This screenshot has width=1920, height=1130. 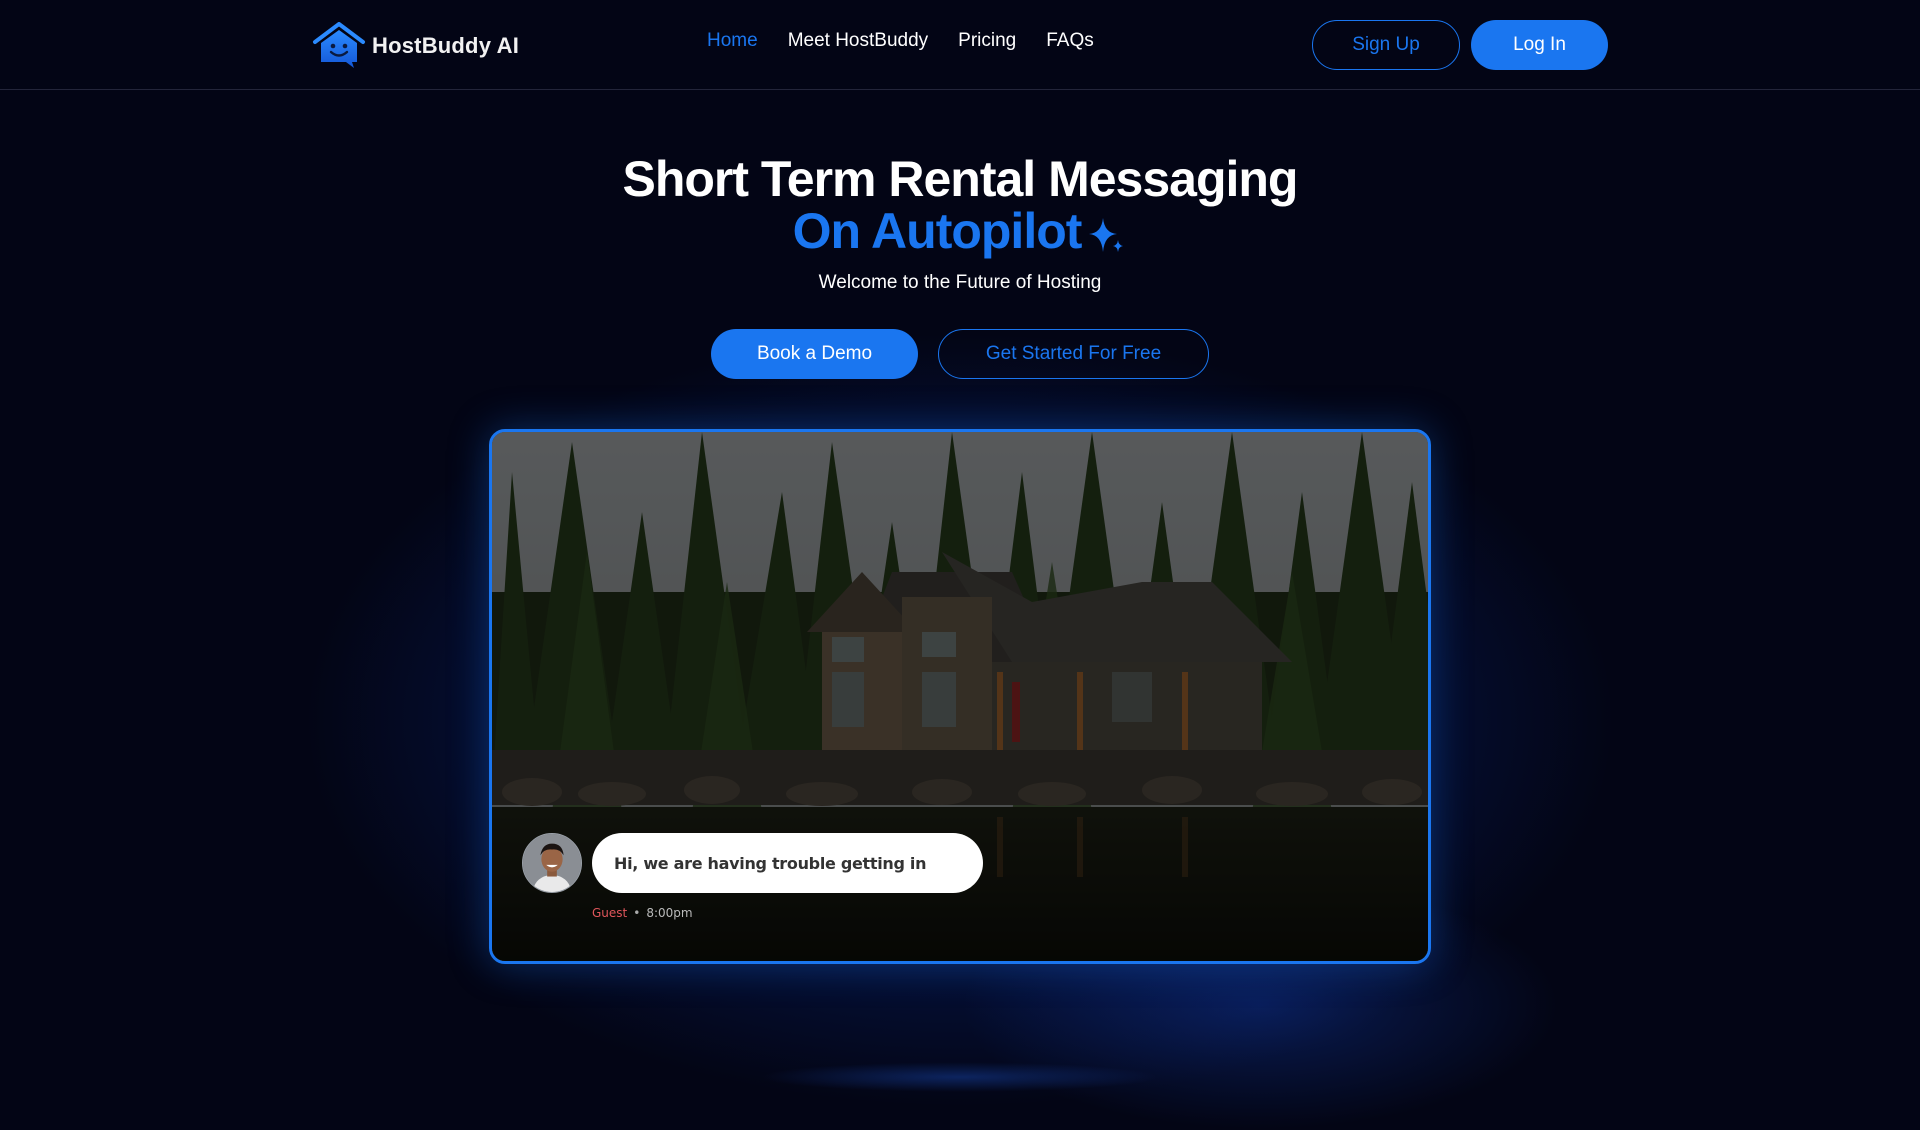 What do you see at coordinates (1073, 354) in the screenshot?
I see `get-started-button: Get Started For Free` at bounding box center [1073, 354].